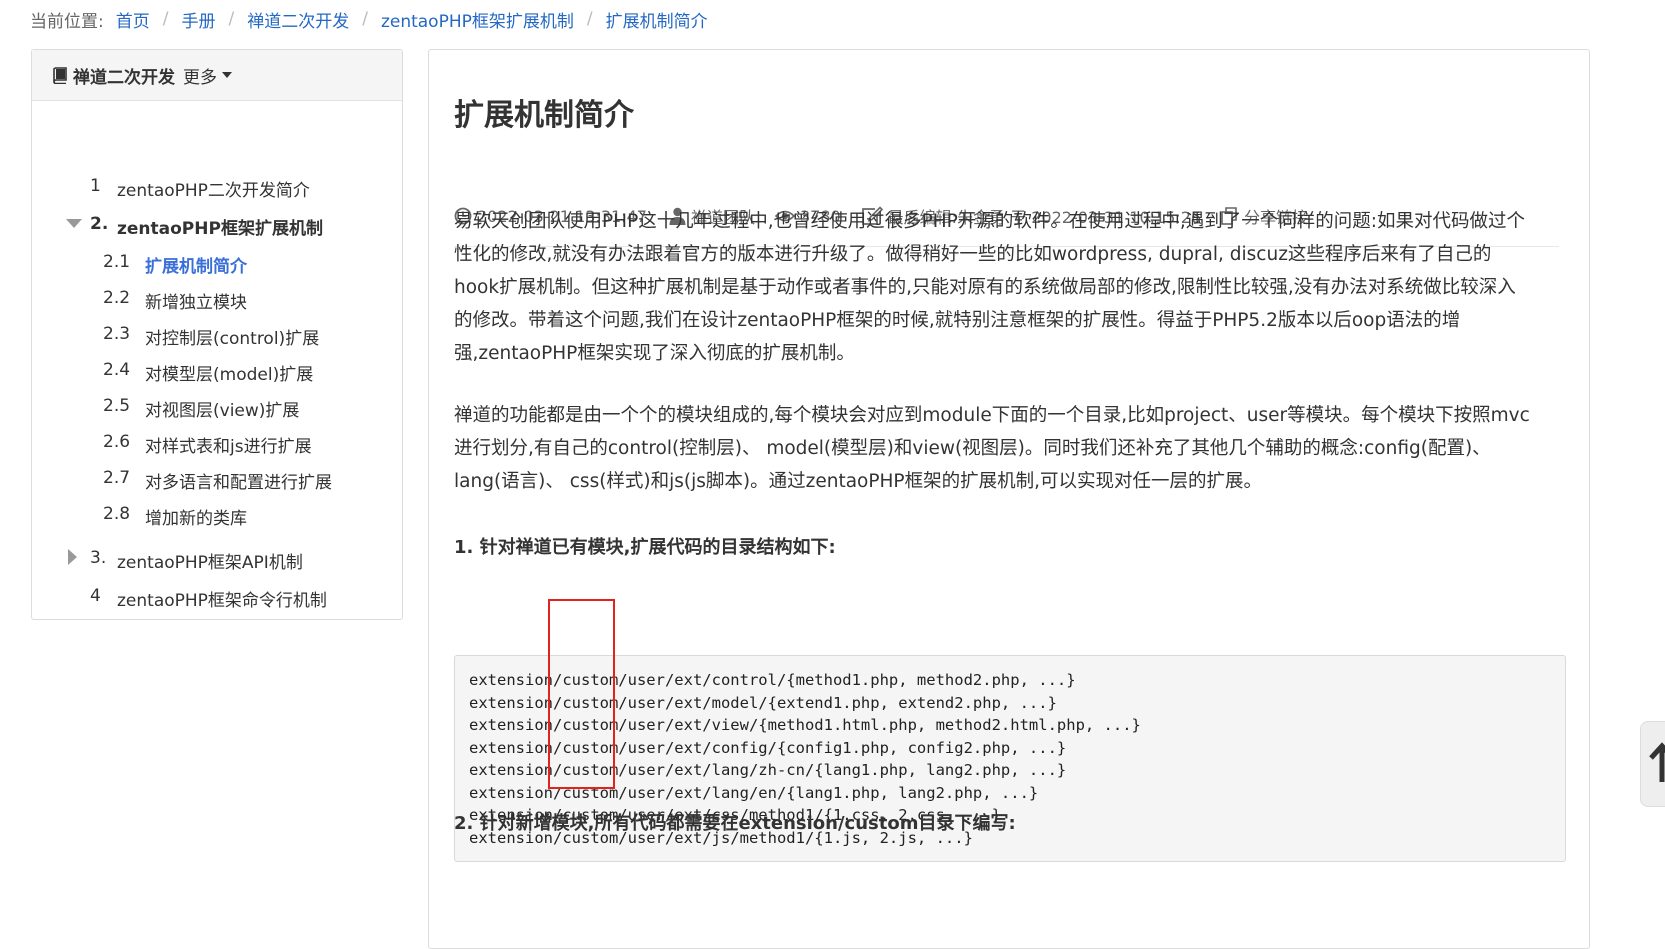 This screenshot has width=1665, height=949. Describe the element at coordinates (229, 375) in the screenshot. I see `toc-label: 对模型层(model)扩展` at that location.